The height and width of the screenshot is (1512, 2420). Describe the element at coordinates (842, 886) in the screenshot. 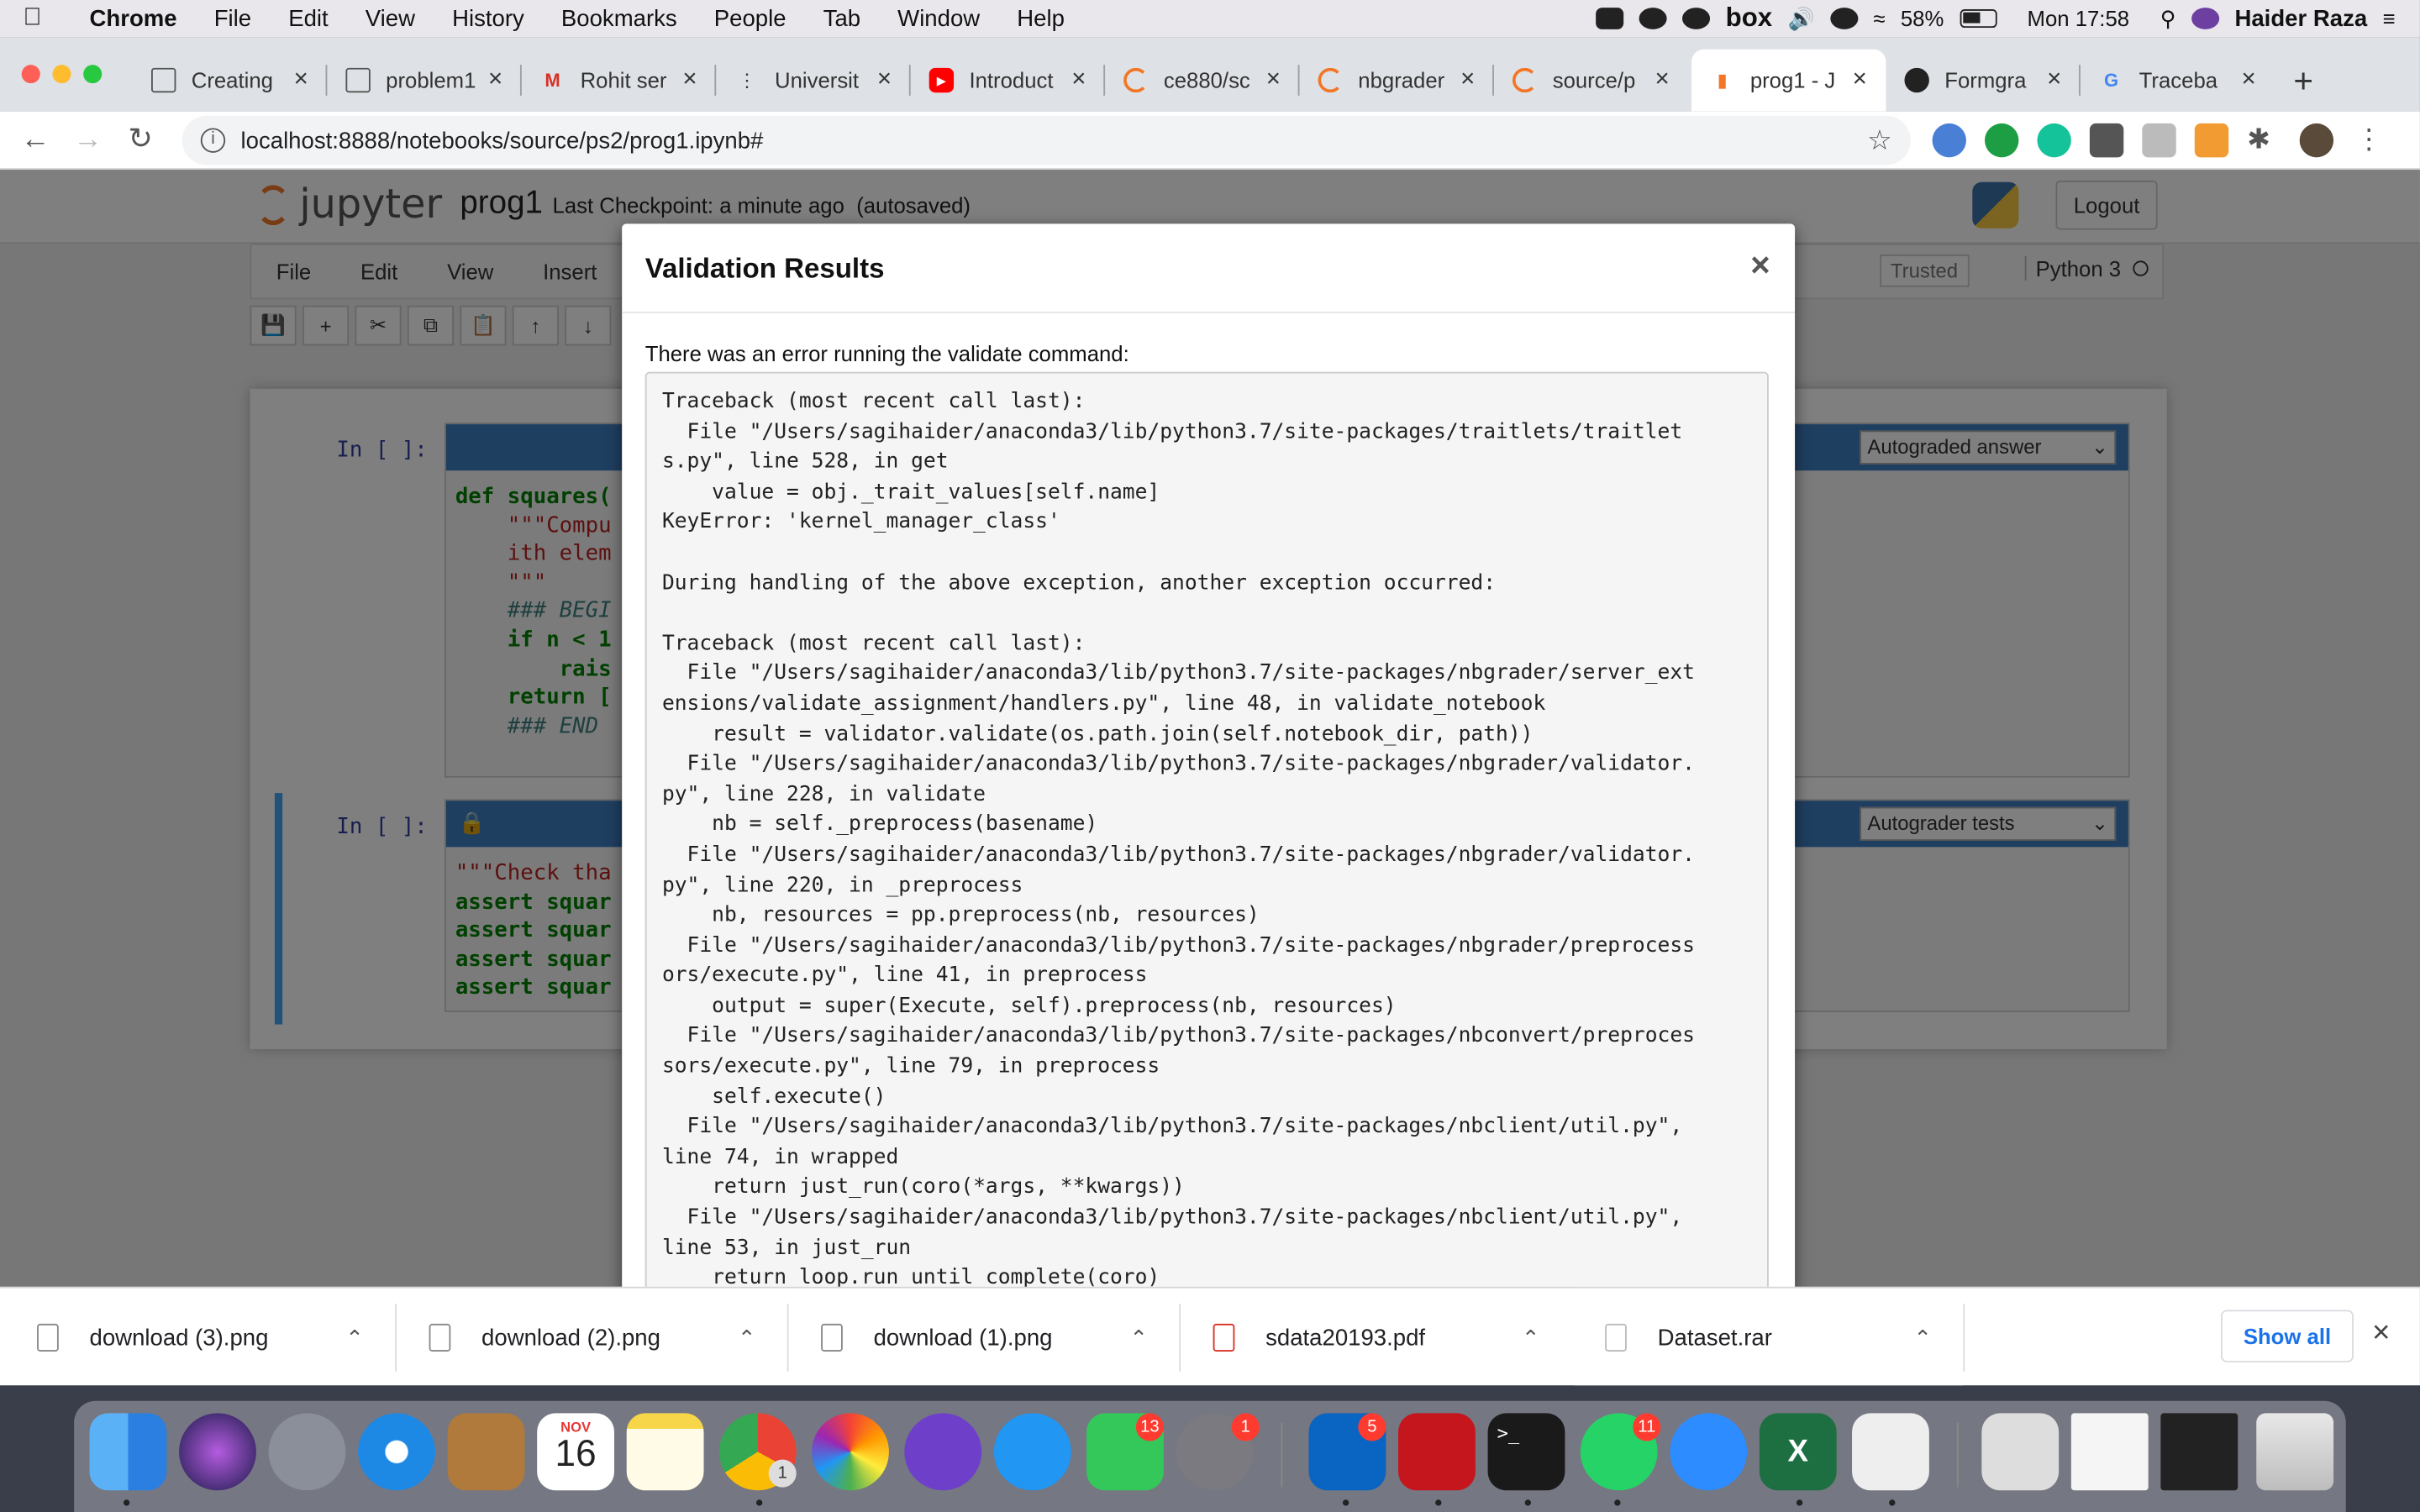

I see `traceback-line: py", line 220, in _preprocess` at that location.